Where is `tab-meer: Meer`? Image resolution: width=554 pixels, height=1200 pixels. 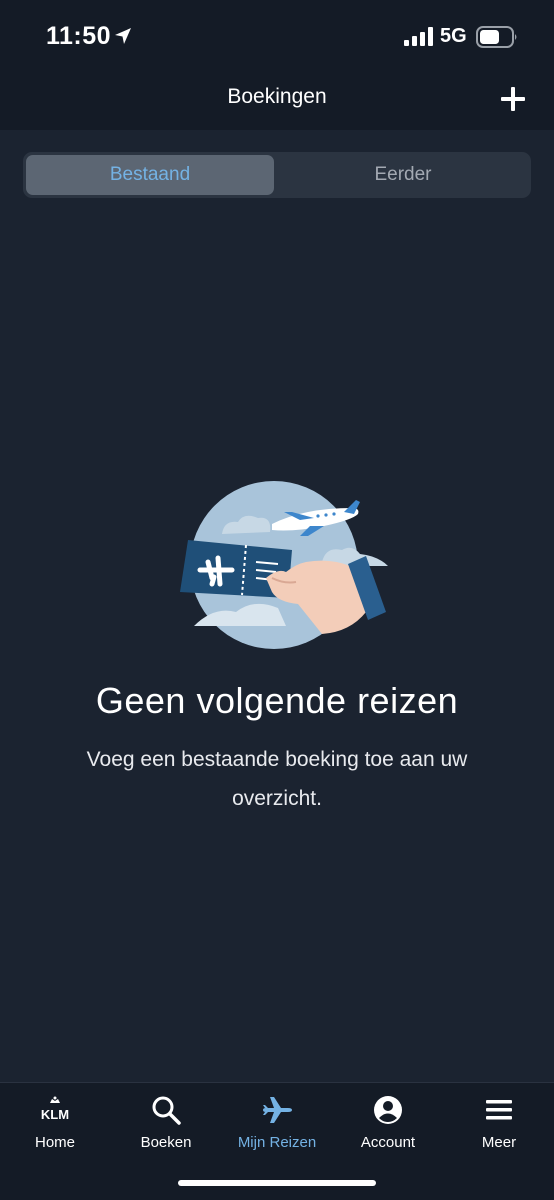 tab-meer: Meer is located at coordinates (499, 1125).